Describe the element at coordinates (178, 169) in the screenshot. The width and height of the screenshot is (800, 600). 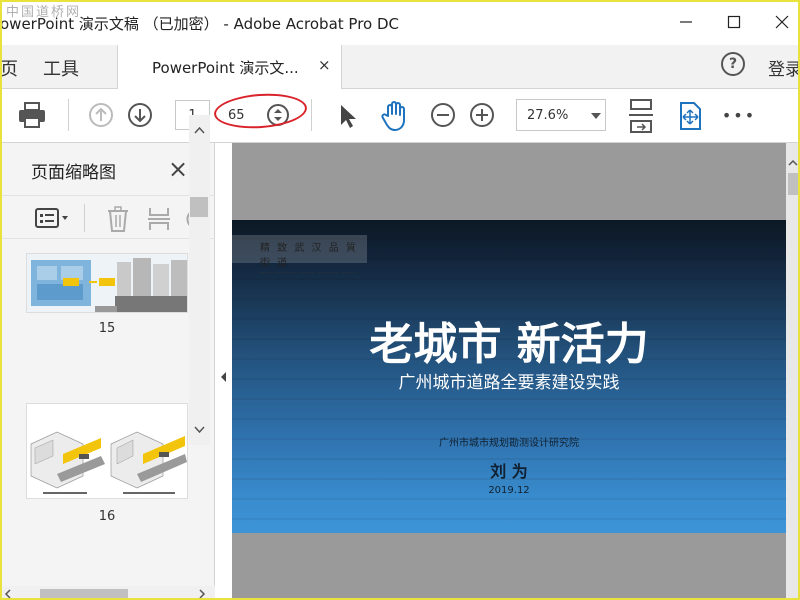
I see `panel-close-button: ×` at that location.